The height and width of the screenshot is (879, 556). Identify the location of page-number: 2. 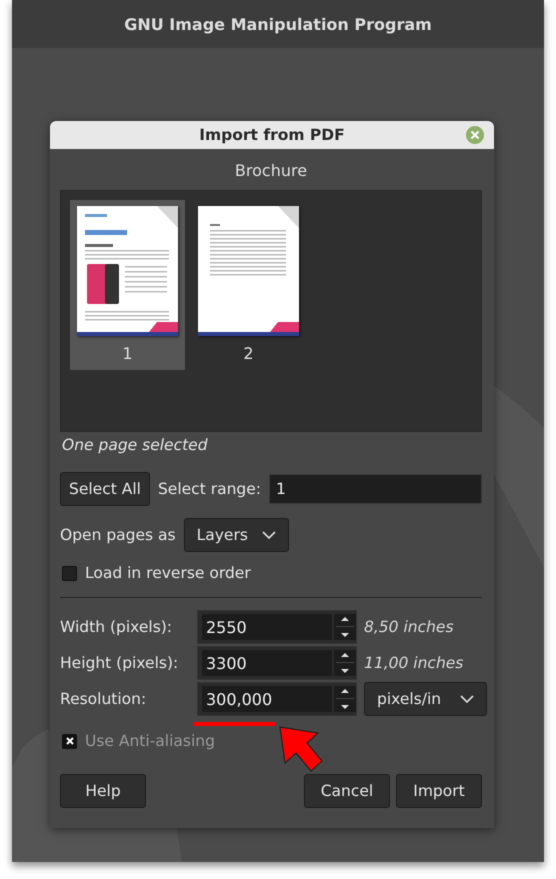
(248, 353).